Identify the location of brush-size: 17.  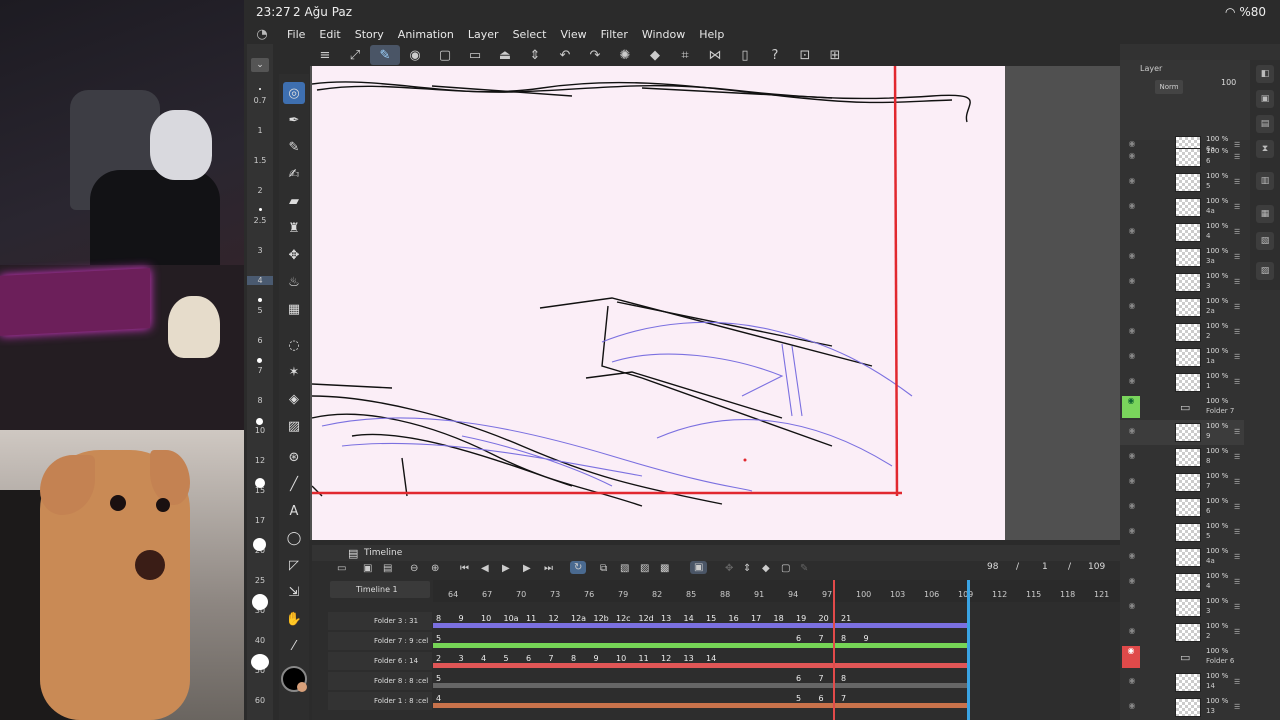
(260, 520).